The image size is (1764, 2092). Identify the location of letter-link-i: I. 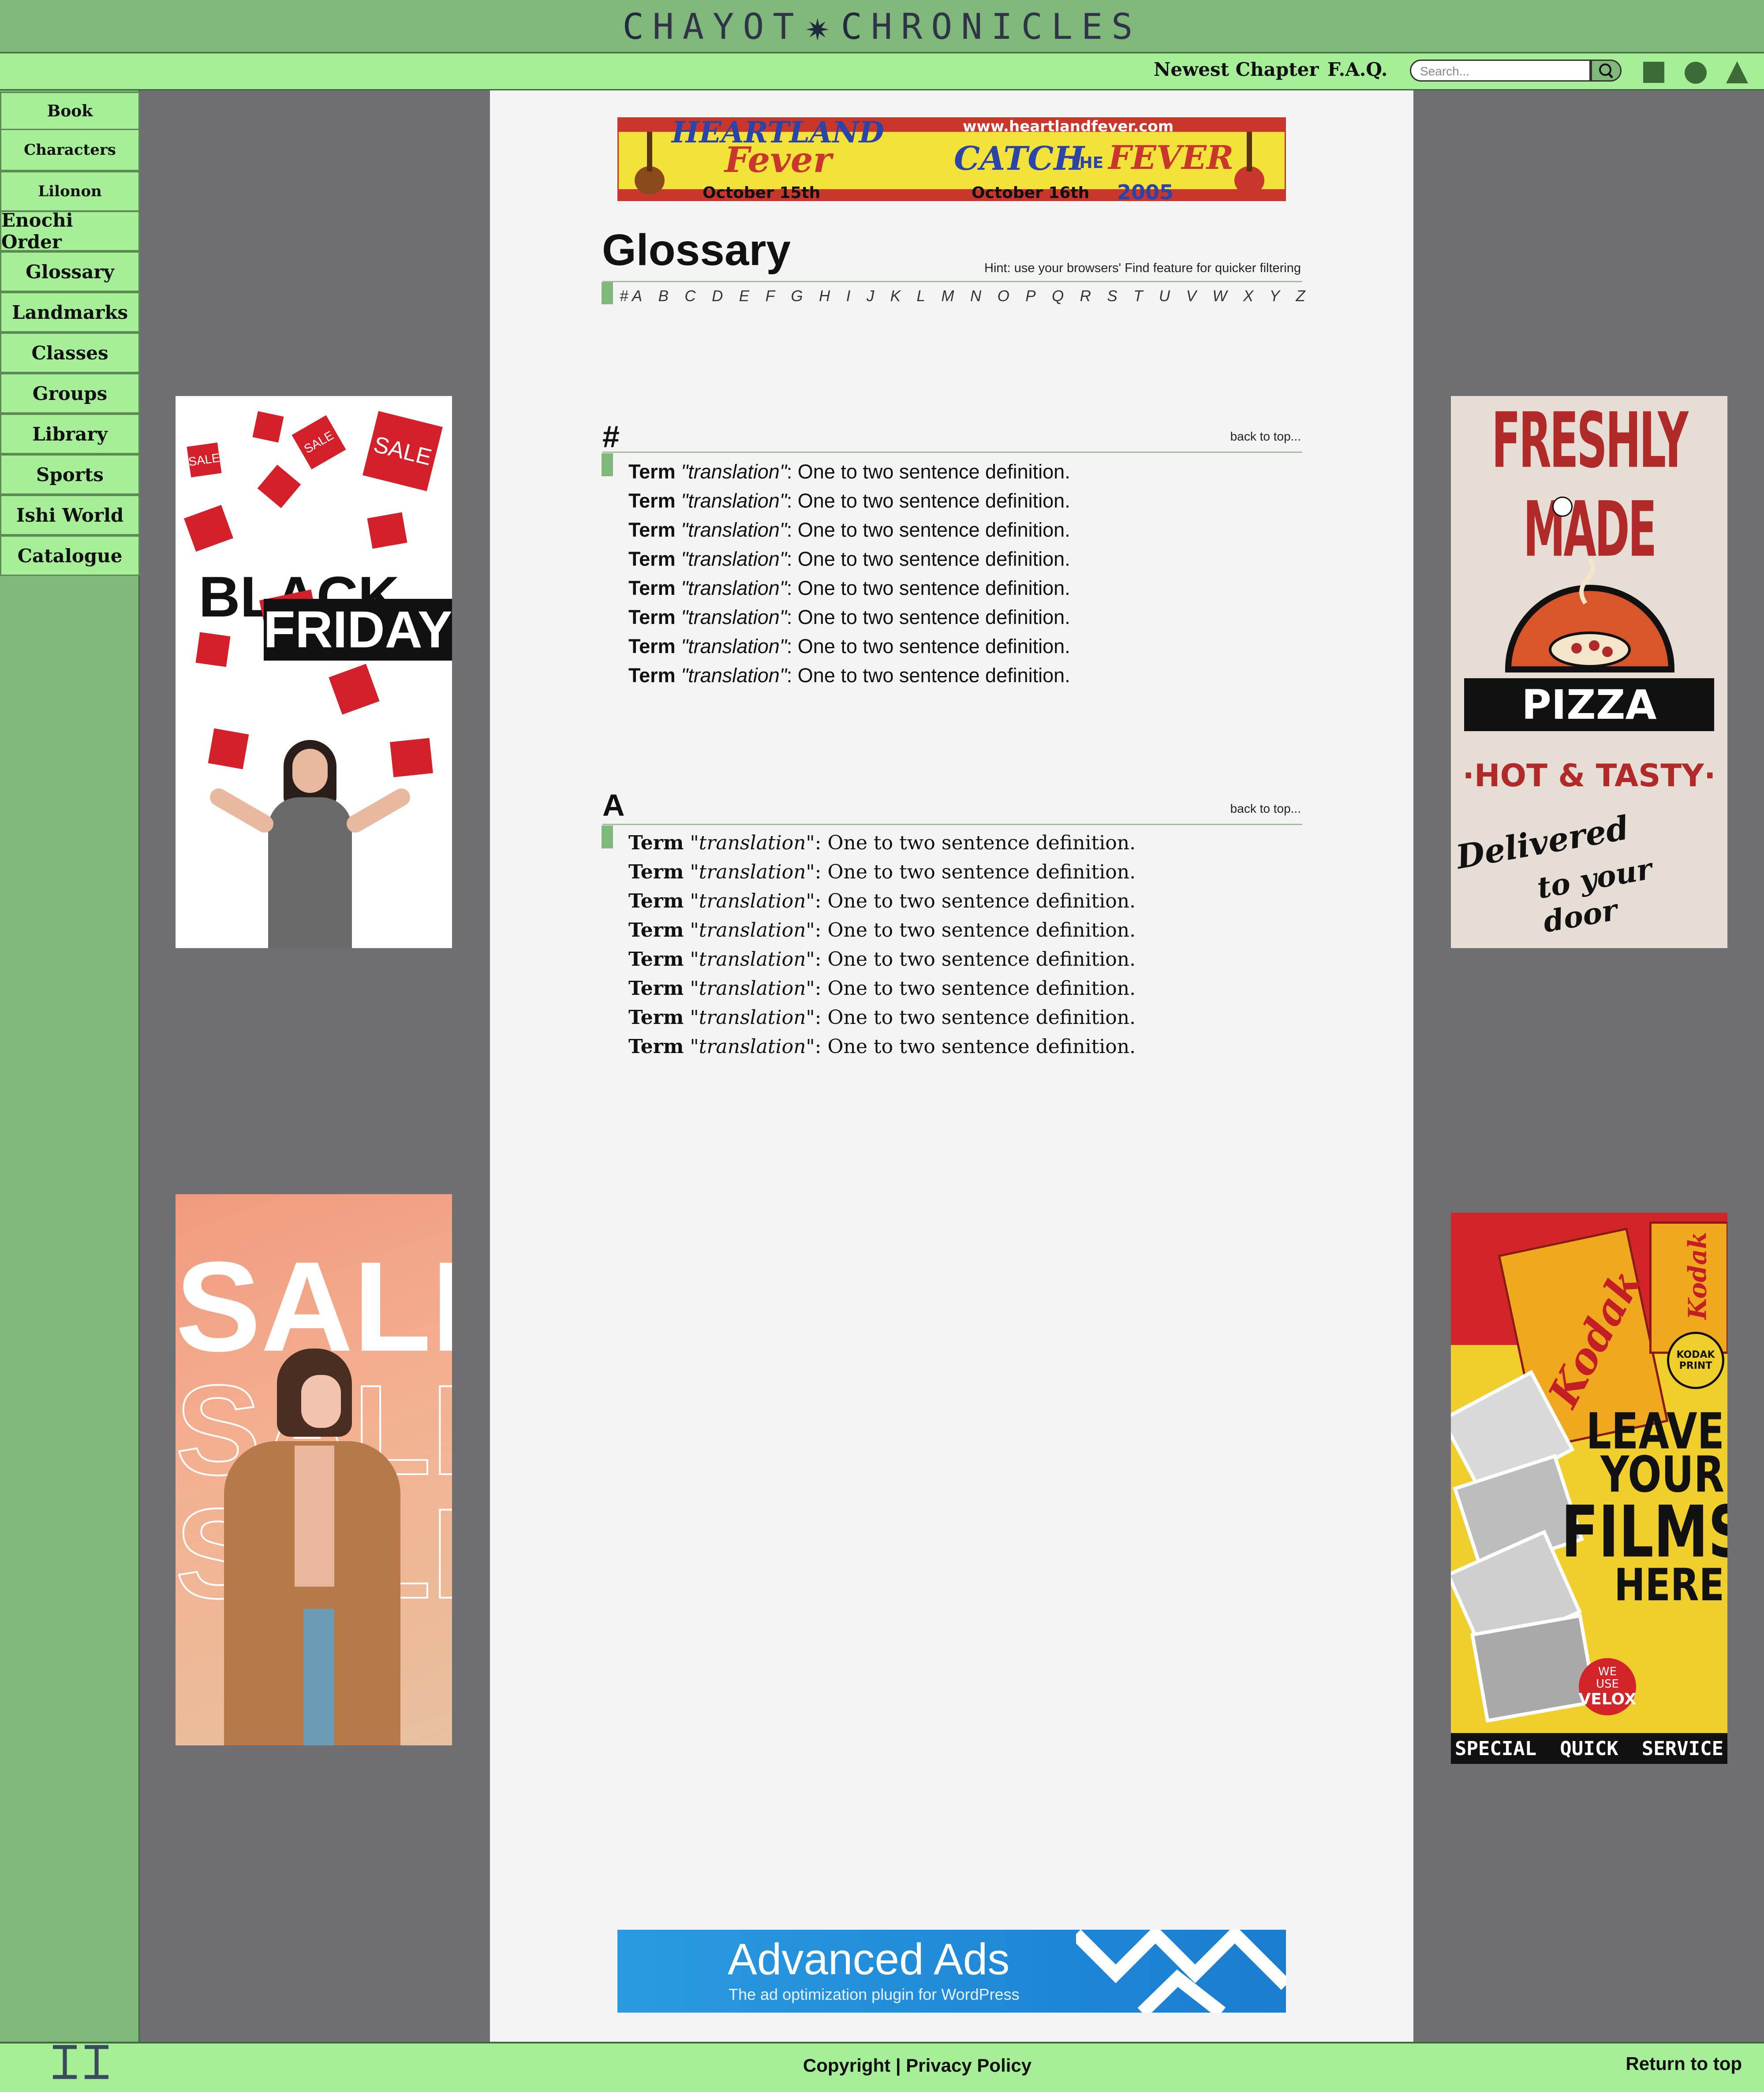
(848, 296).